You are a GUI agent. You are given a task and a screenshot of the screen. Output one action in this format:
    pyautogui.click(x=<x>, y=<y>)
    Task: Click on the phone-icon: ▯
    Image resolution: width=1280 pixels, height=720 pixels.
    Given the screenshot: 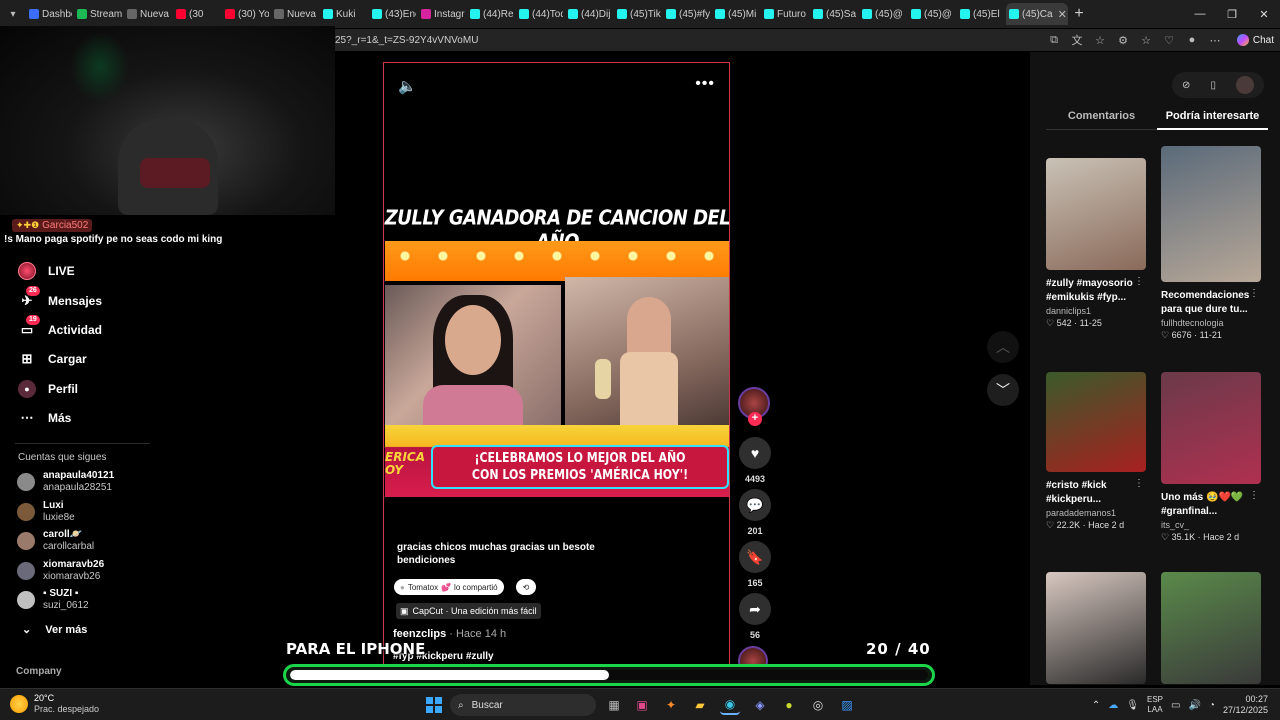 What is the action you would take?
    pyautogui.click(x=1213, y=85)
    